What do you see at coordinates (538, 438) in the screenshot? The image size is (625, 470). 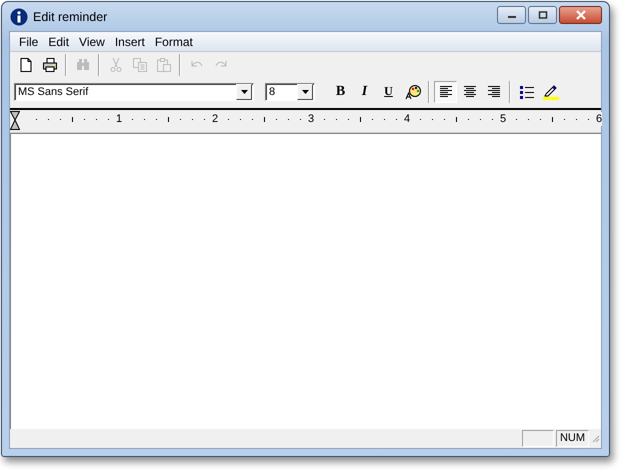 I see `status-panel` at bounding box center [538, 438].